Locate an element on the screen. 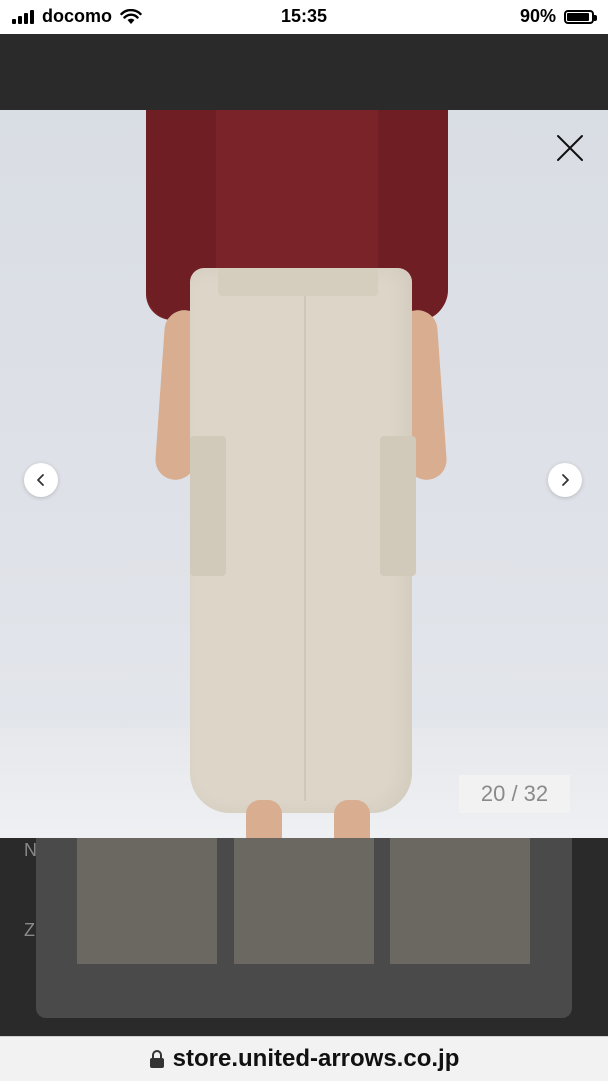 The width and height of the screenshot is (608, 1081). chevron-right-icon is located at coordinates (565, 480).